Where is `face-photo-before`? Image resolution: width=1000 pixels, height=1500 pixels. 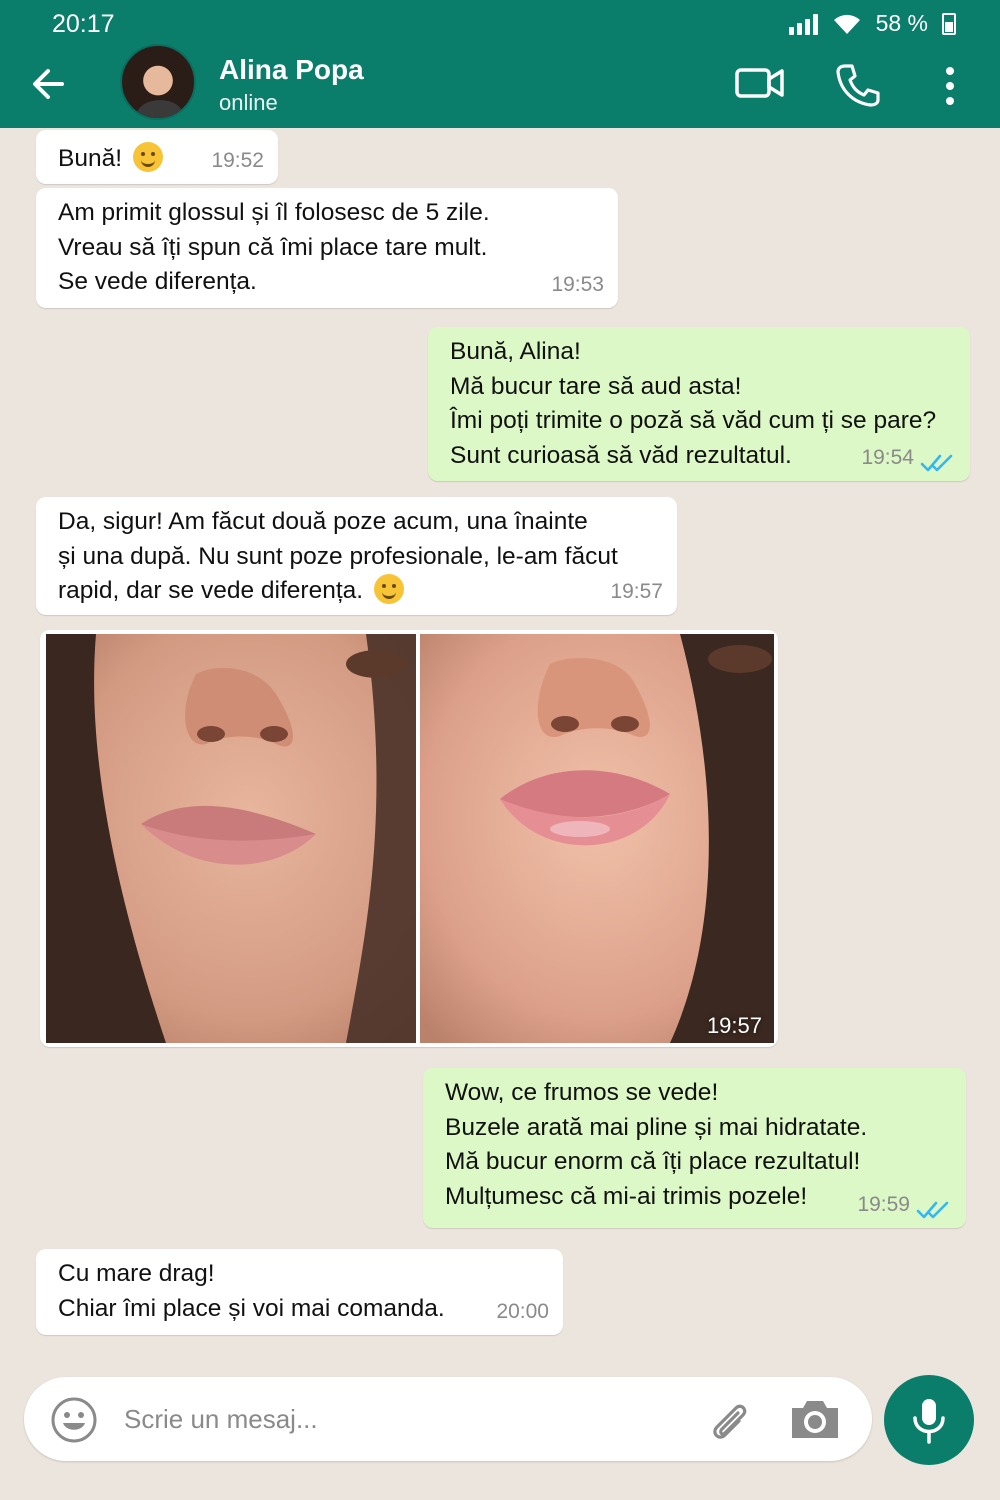 face-photo-before is located at coordinates (231, 838).